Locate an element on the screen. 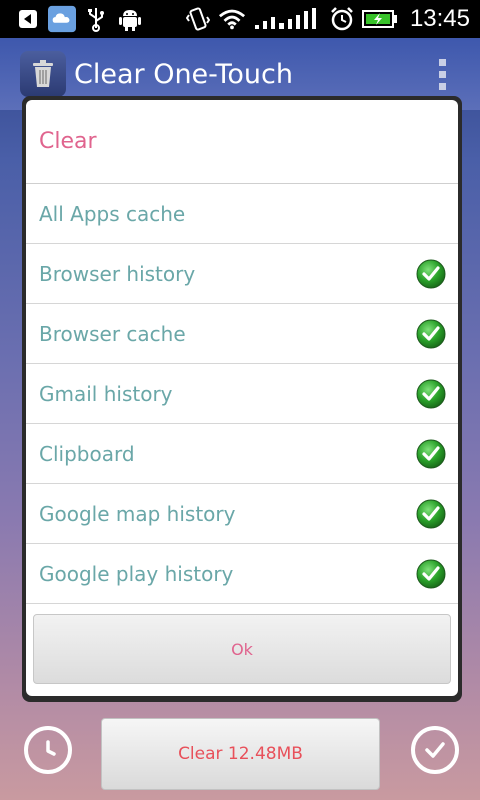 Image resolution: width=480 pixels, height=800 pixels. trash-can-icon is located at coordinates (43, 74).